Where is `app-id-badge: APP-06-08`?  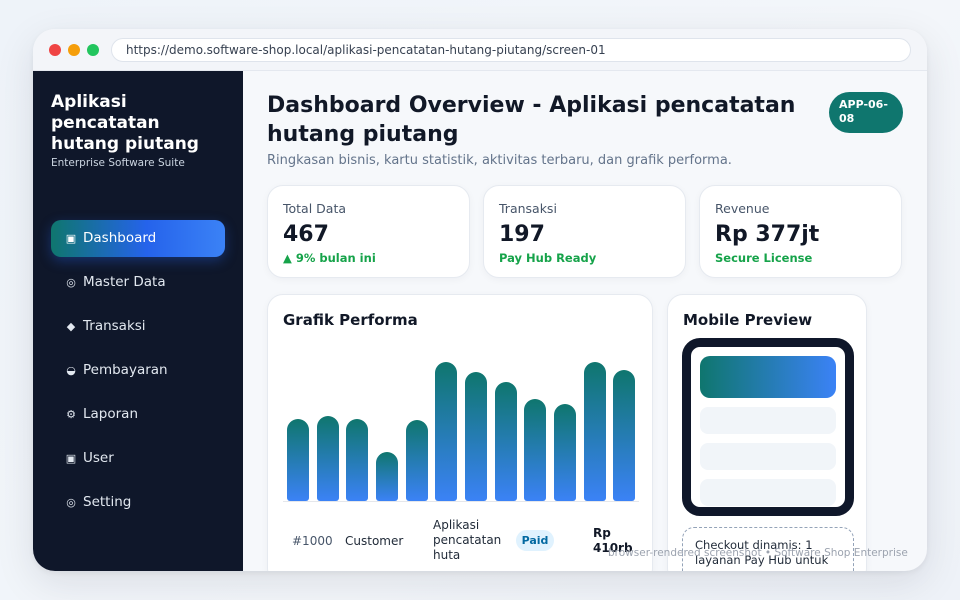 app-id-badge: APP-06-08 is located at coordinates (866, 112).